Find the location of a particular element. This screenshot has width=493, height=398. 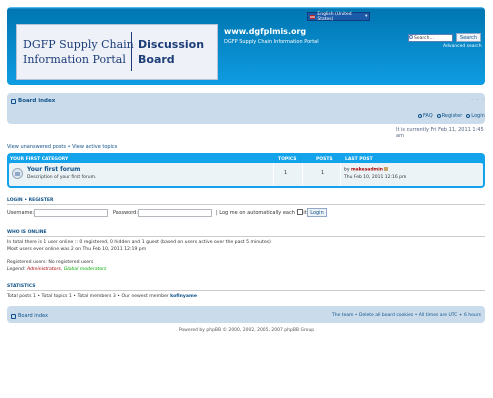

faq-link: FAQ is located at coordinates (425, 116).